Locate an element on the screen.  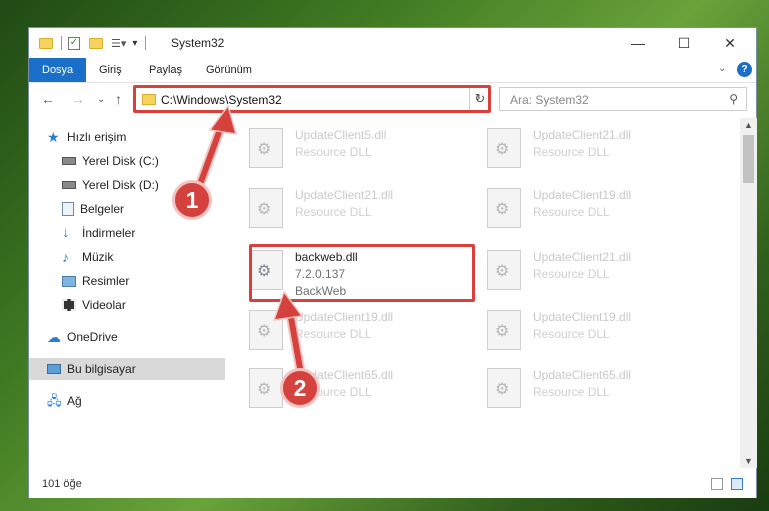
expand-ribbon-icon: ⌄ is located at coordinates (722, 68).